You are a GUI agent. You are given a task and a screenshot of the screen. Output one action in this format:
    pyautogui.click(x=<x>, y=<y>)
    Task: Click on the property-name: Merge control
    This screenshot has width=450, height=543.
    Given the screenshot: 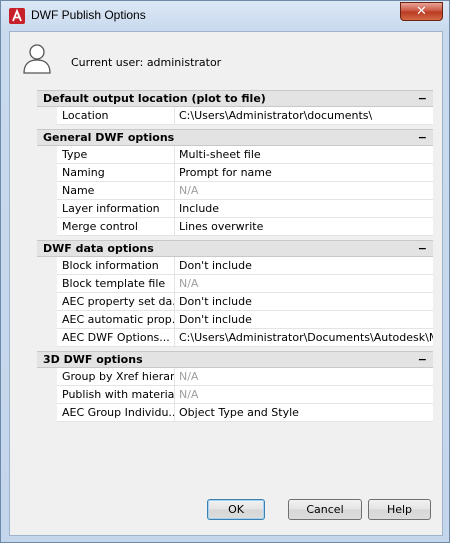 What is the action you would take?
    pyautogui.click(x=116, y=227)
    